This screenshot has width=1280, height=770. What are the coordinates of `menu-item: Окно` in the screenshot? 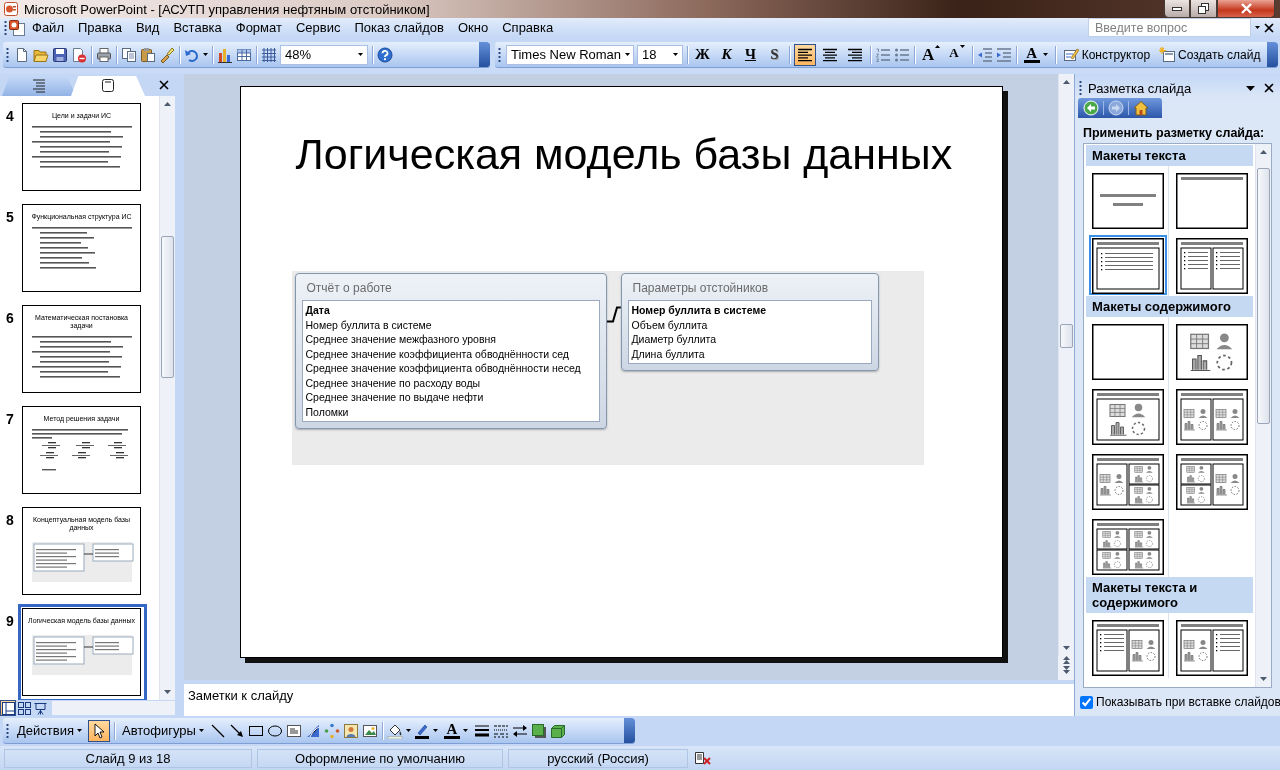 It's located at (473, 28).